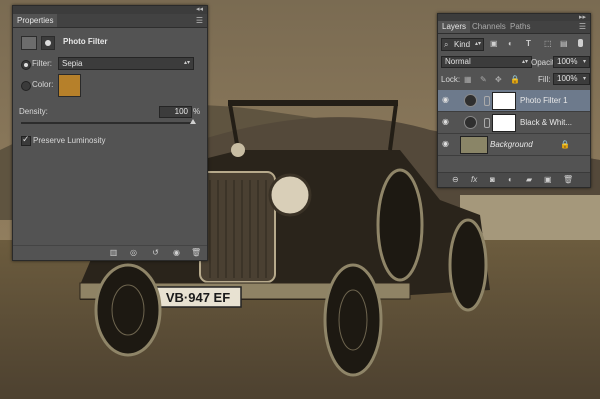  What do you see at coordinates (468, 79) in the screenshot?
I see `lock-transparent-icon: ▦` at bounding box center [468, 79].